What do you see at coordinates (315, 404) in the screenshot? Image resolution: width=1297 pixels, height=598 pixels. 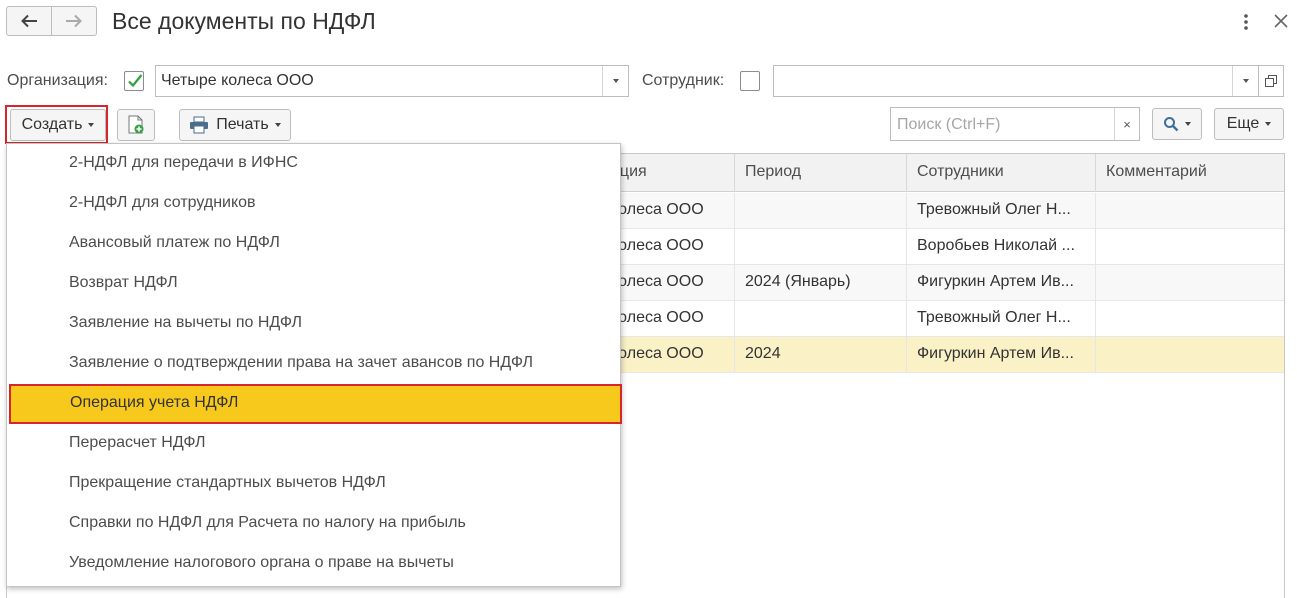 I see `menu-item: Операция учета НДФЛ` at bounding box center [315, 404].